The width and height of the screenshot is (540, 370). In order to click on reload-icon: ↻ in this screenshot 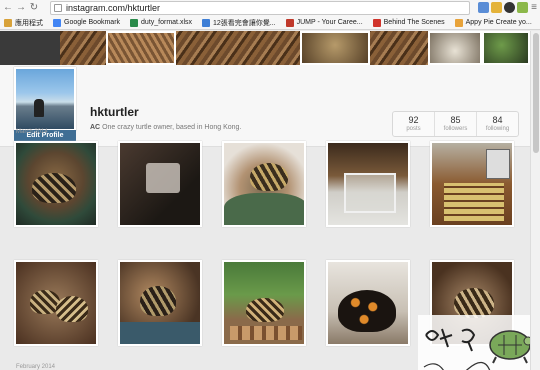, I will do `click(34, 8)`.